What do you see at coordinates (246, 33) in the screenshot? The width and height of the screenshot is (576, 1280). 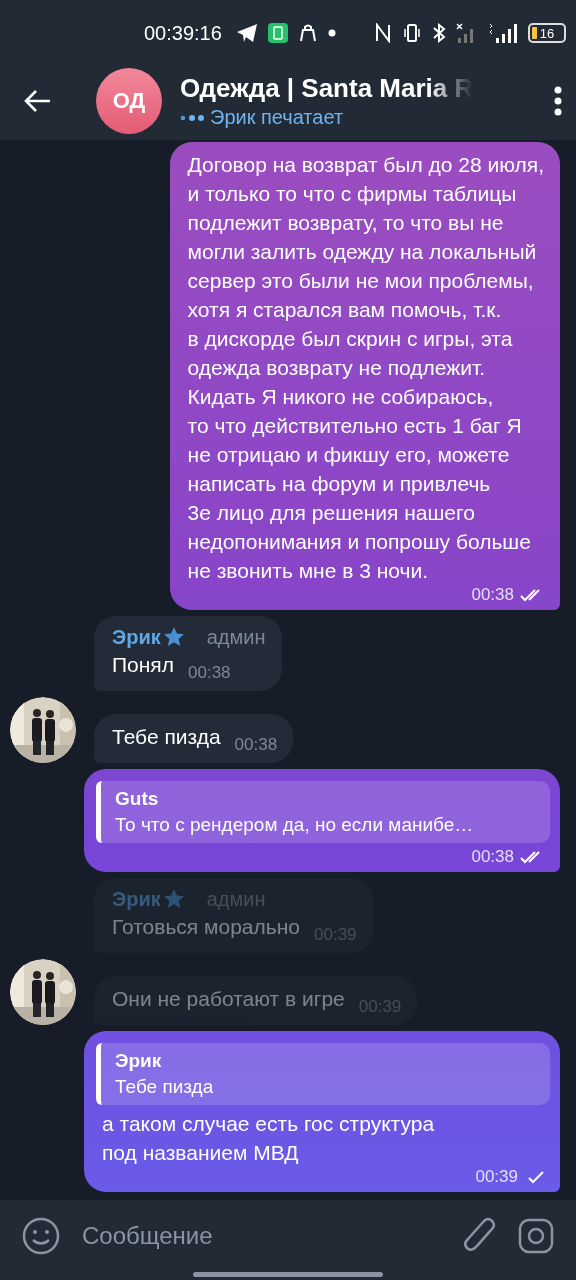 I see `telegram-icon` at bounding box center [246, 33].